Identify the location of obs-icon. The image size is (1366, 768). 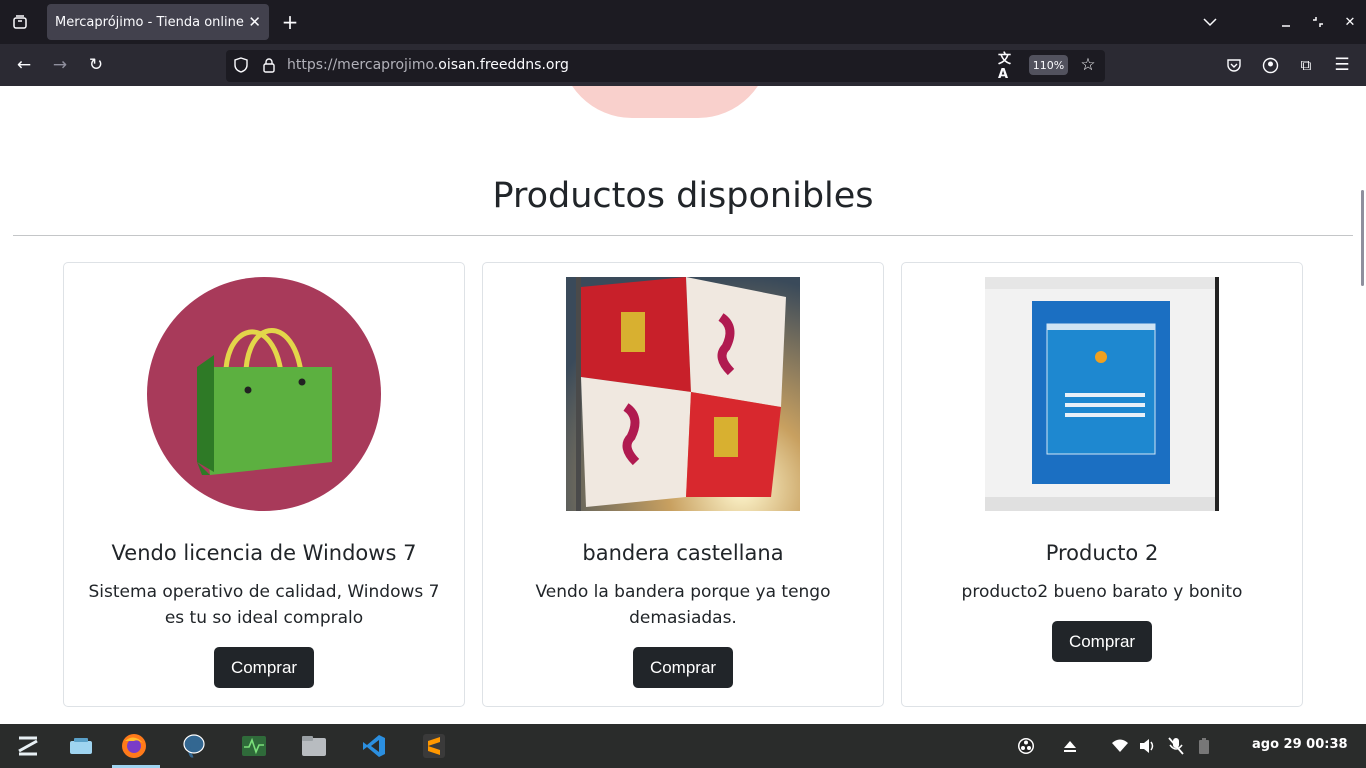
(1026, 746).